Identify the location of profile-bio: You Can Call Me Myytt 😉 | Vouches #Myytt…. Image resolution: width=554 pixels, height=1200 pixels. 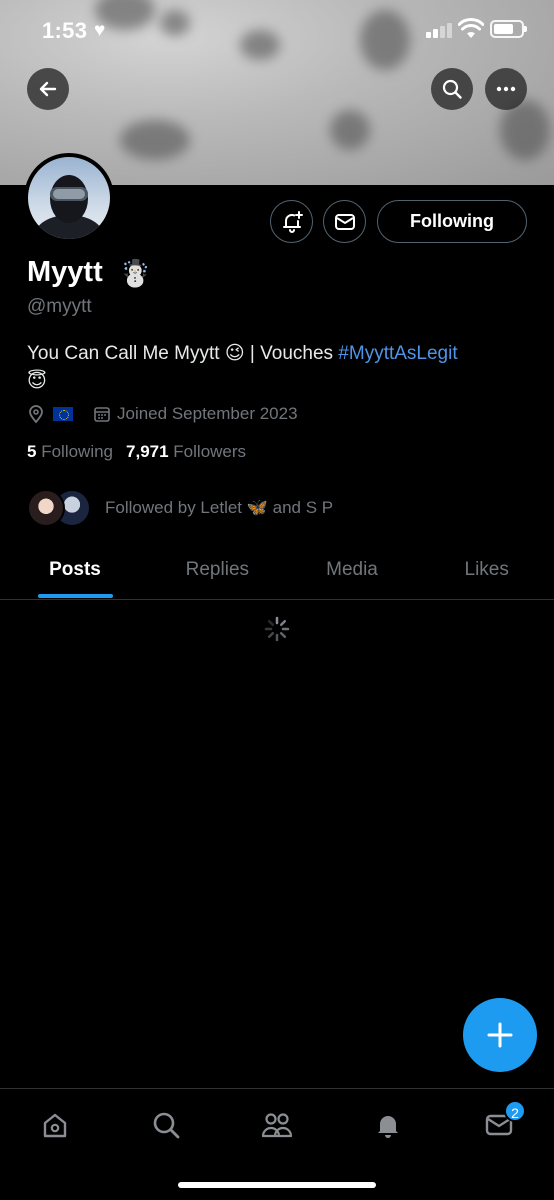
(277, 368).